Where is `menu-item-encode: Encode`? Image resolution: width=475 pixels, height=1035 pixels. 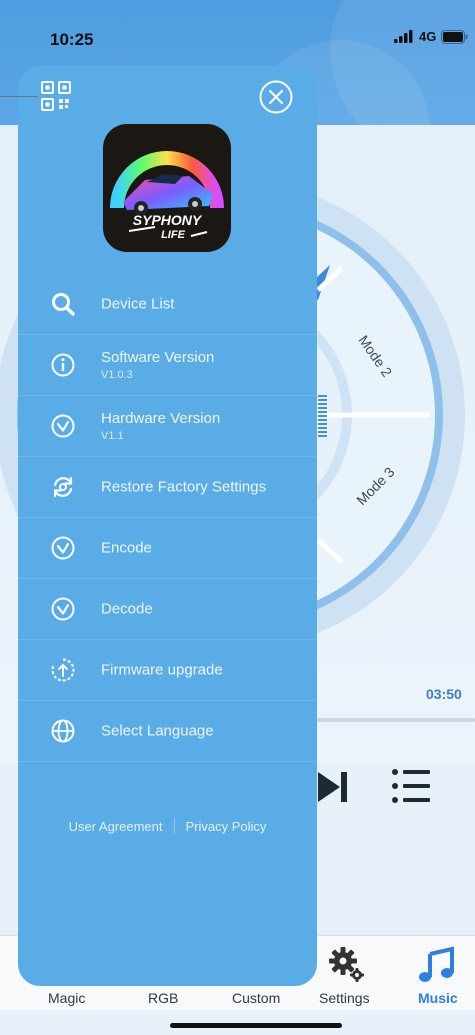 menu-item-encode: Encode is located at coordinates (167, 548).